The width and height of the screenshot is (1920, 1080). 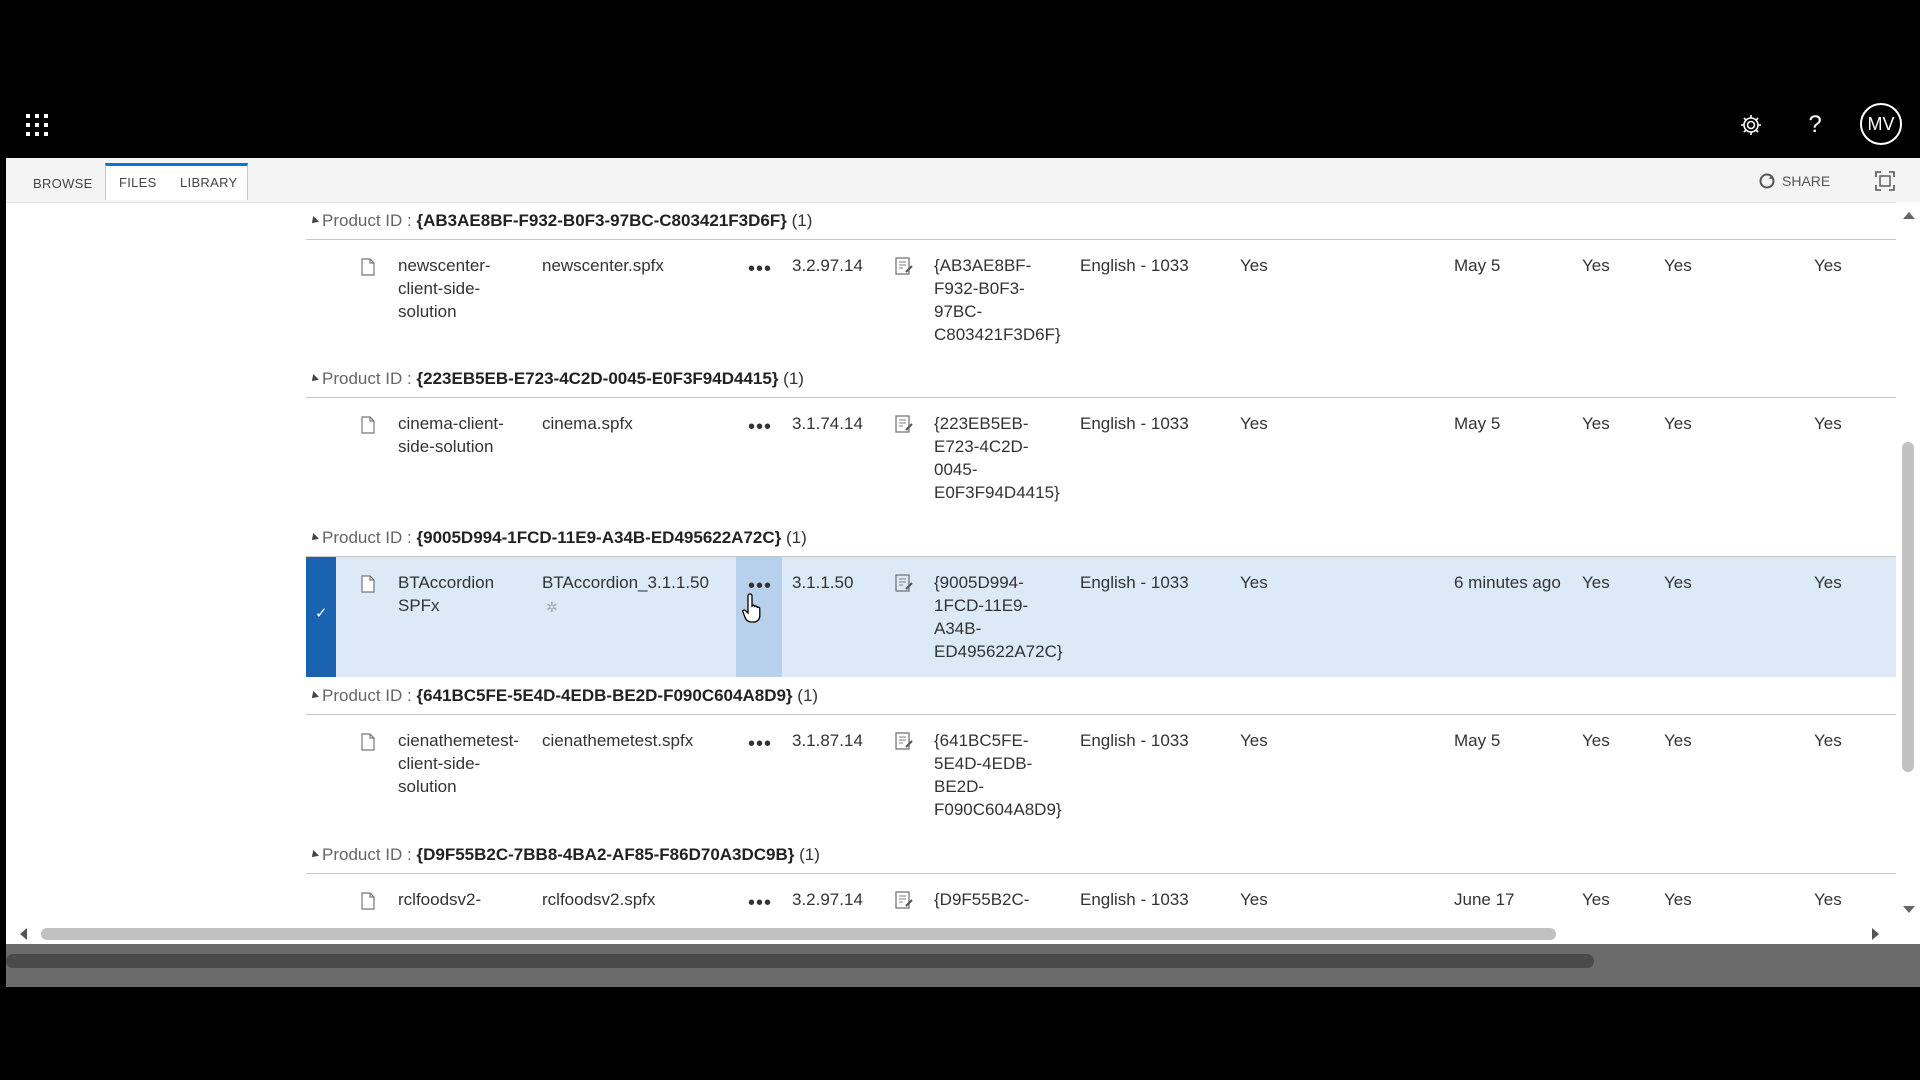 I want to click on horizontal-scrollbar, so click(x=951, y=934).